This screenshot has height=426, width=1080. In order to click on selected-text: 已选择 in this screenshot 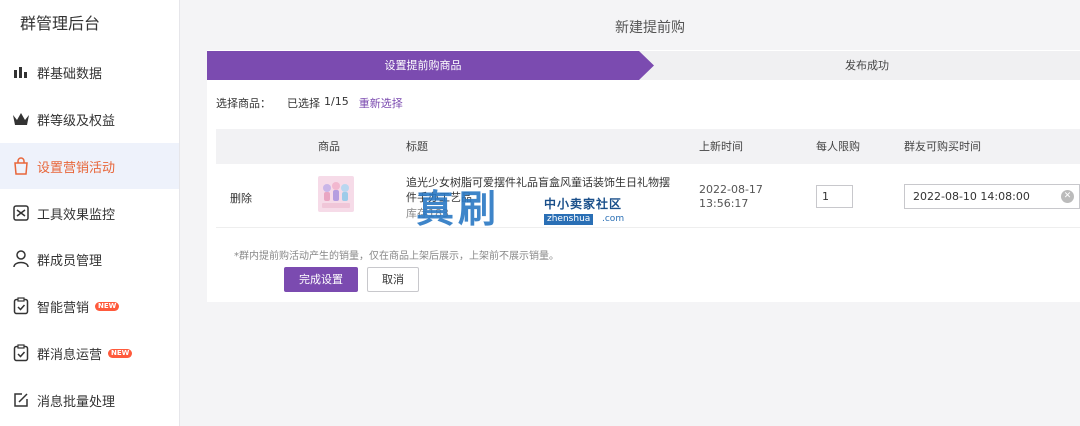, I will do `click(303, 103)`.